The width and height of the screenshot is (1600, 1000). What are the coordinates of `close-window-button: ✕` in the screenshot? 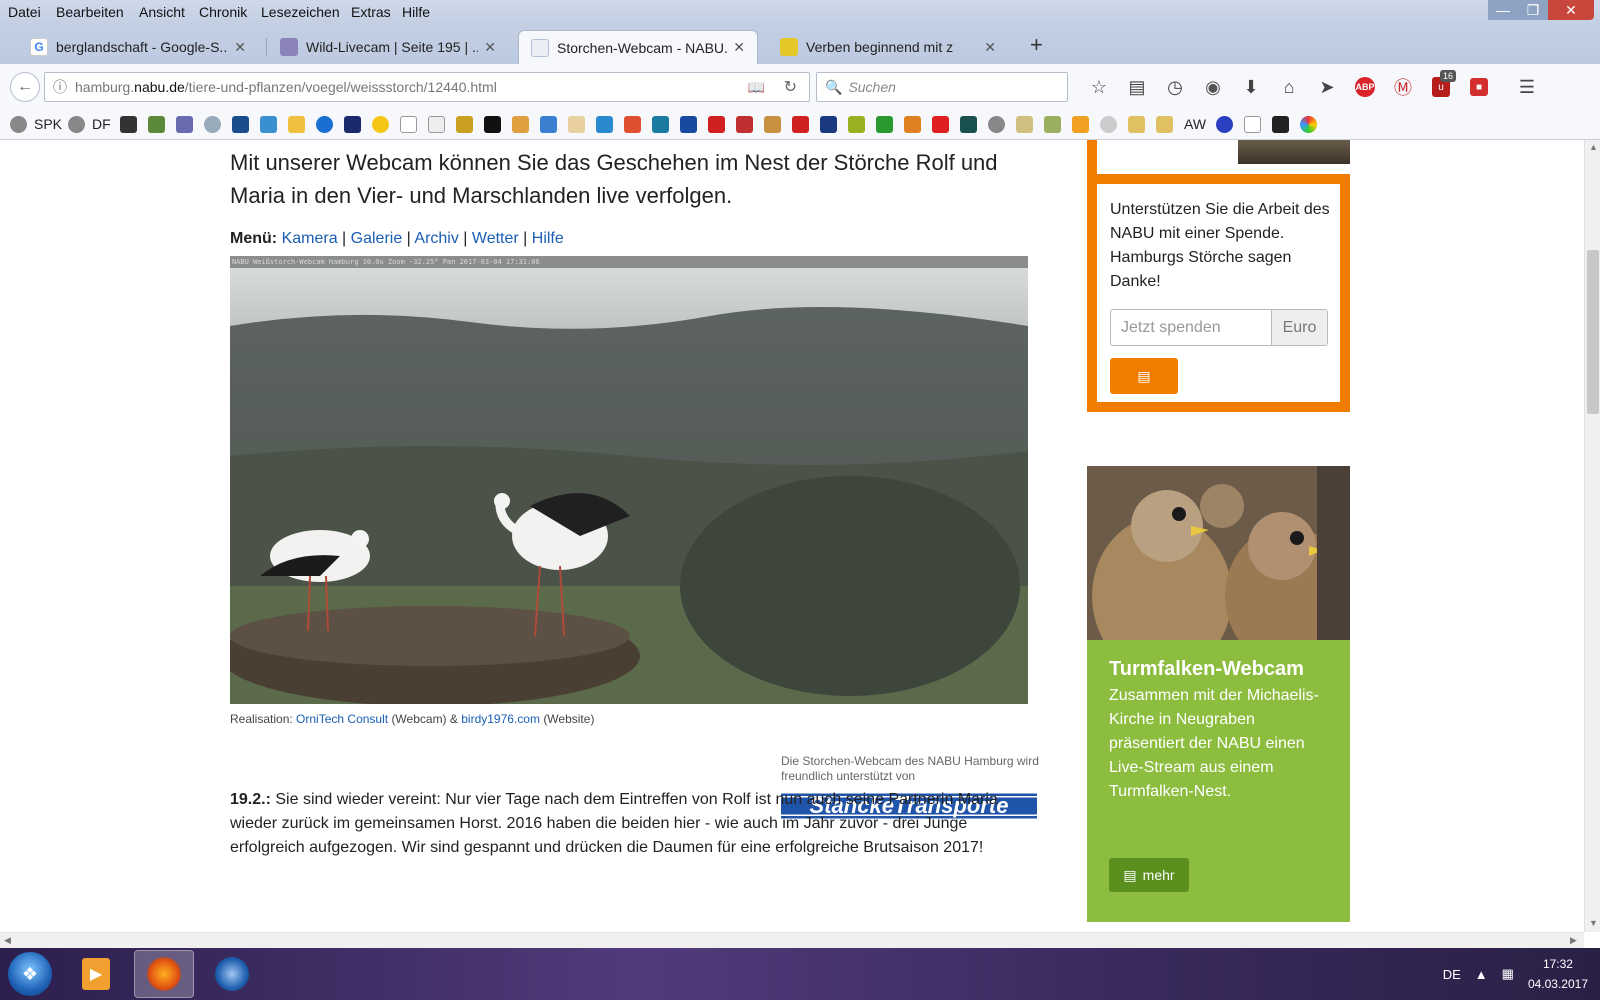 It's located at (1571, 10).